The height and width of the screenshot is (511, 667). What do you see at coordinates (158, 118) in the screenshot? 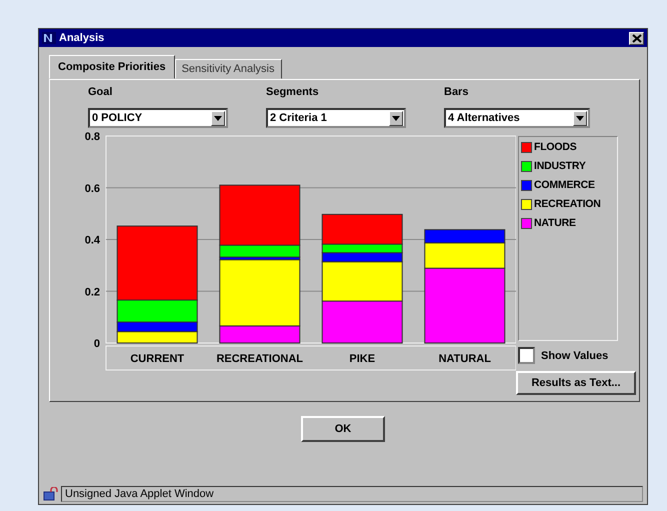
I see `dropdown: 0 POLICY` at bounding box center [158, 118].